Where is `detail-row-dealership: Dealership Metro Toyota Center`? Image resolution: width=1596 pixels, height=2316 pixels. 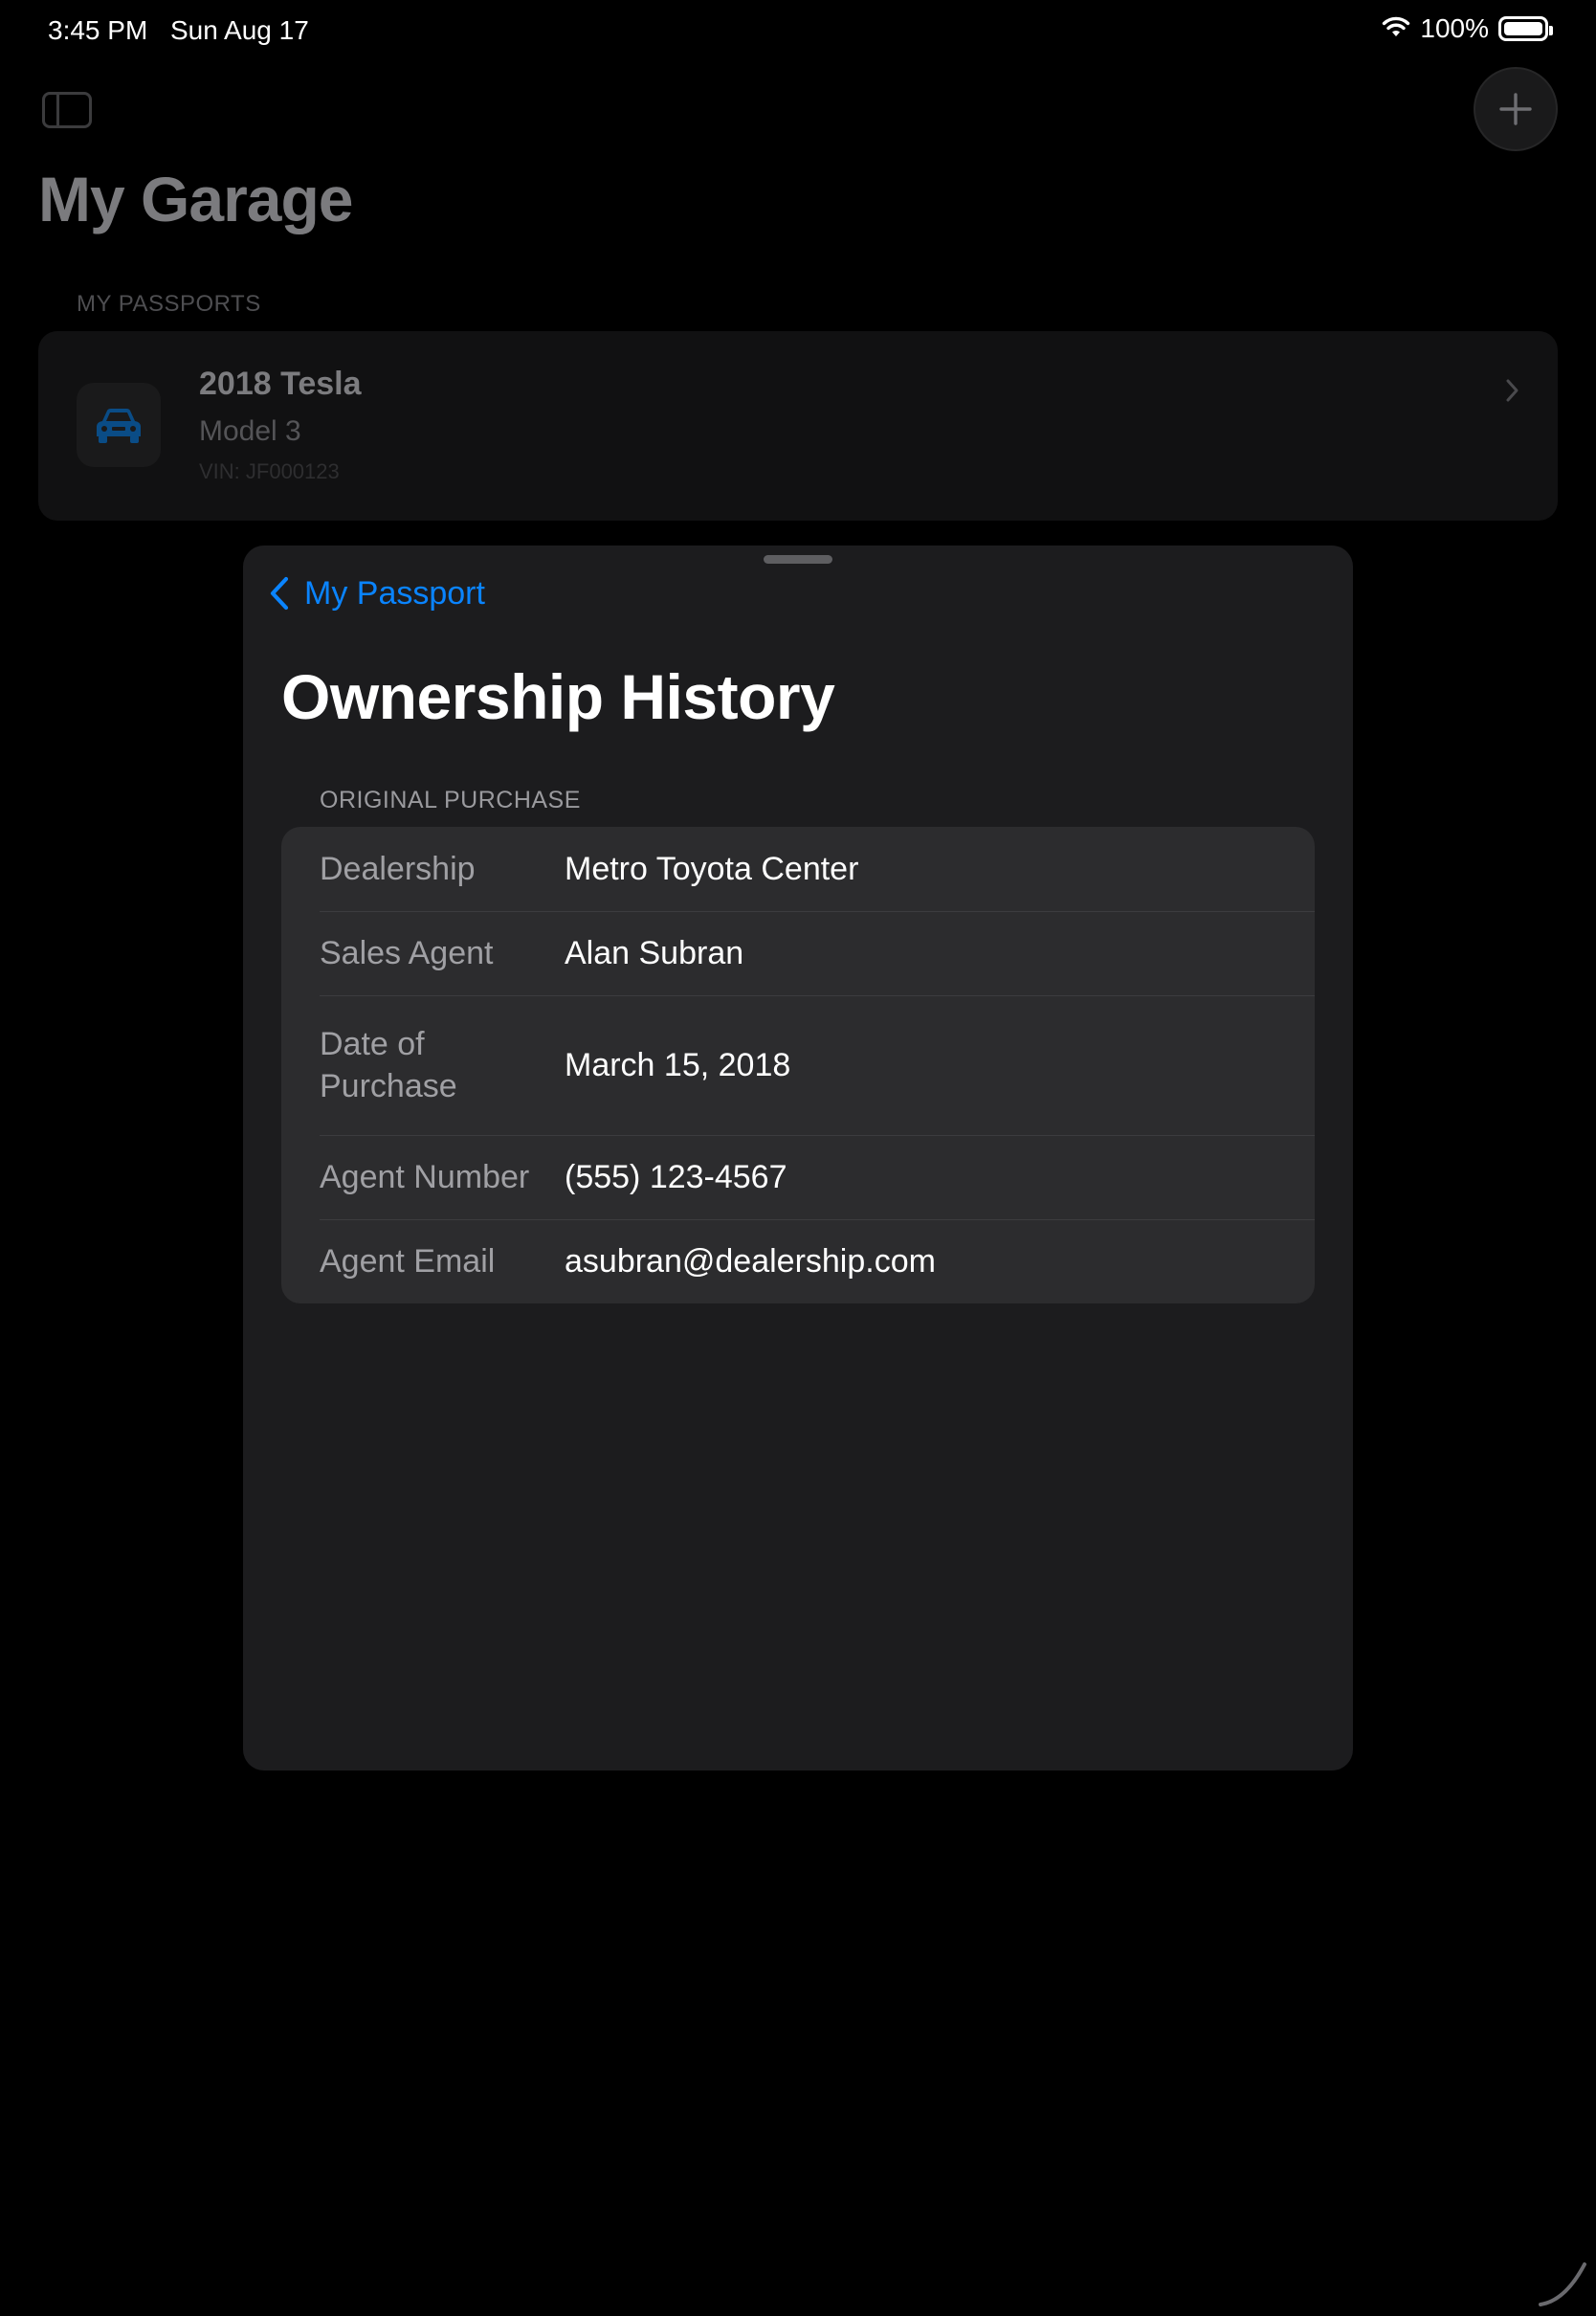
detail-row-dealership: Dealership Metro Toyota Center is located at coordinates (798, 869).